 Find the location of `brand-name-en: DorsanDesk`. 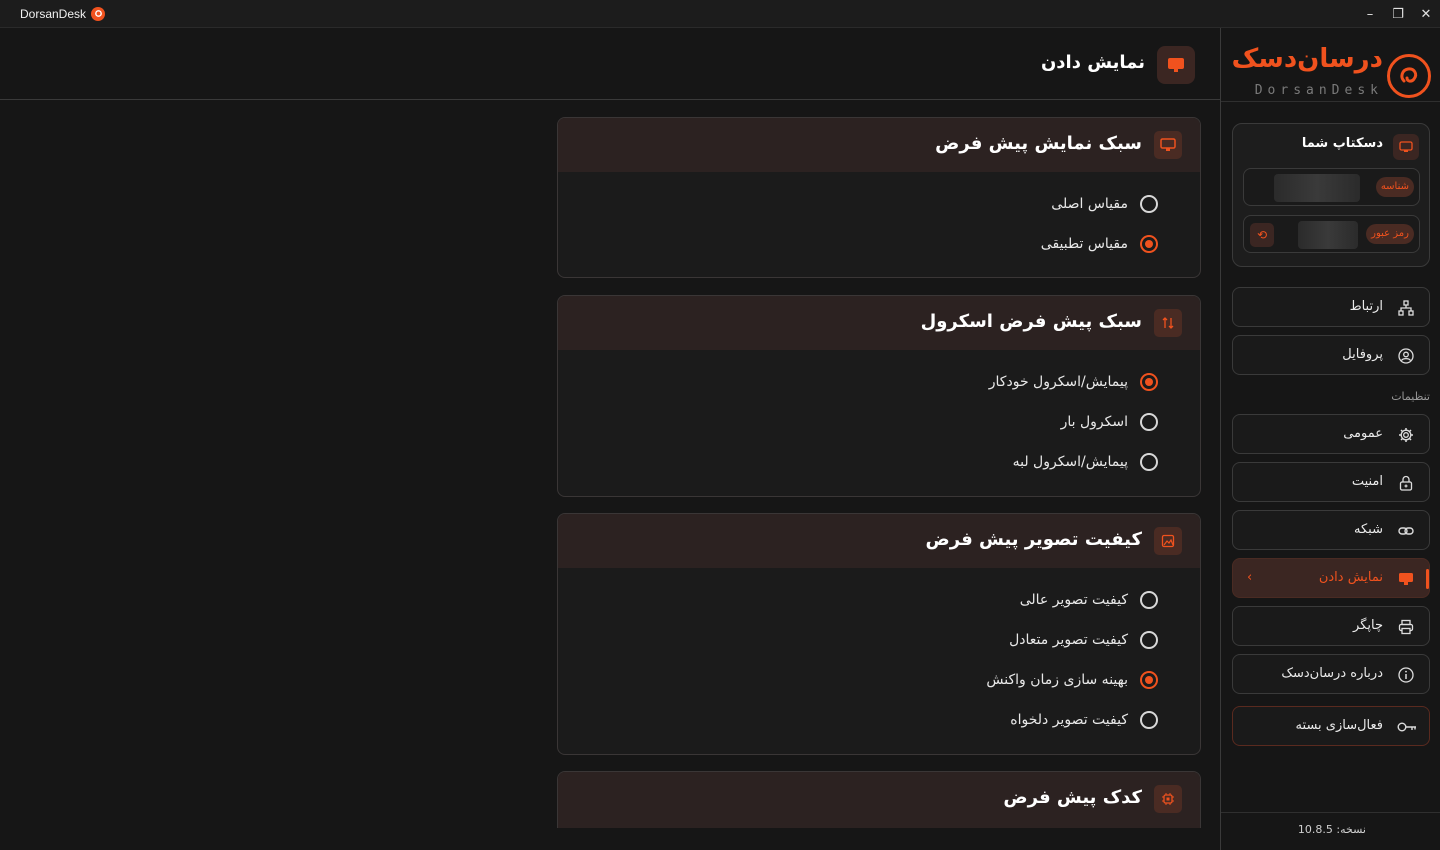

brand-name-en: DorsanDesk is located at coordinates (1318, 90).